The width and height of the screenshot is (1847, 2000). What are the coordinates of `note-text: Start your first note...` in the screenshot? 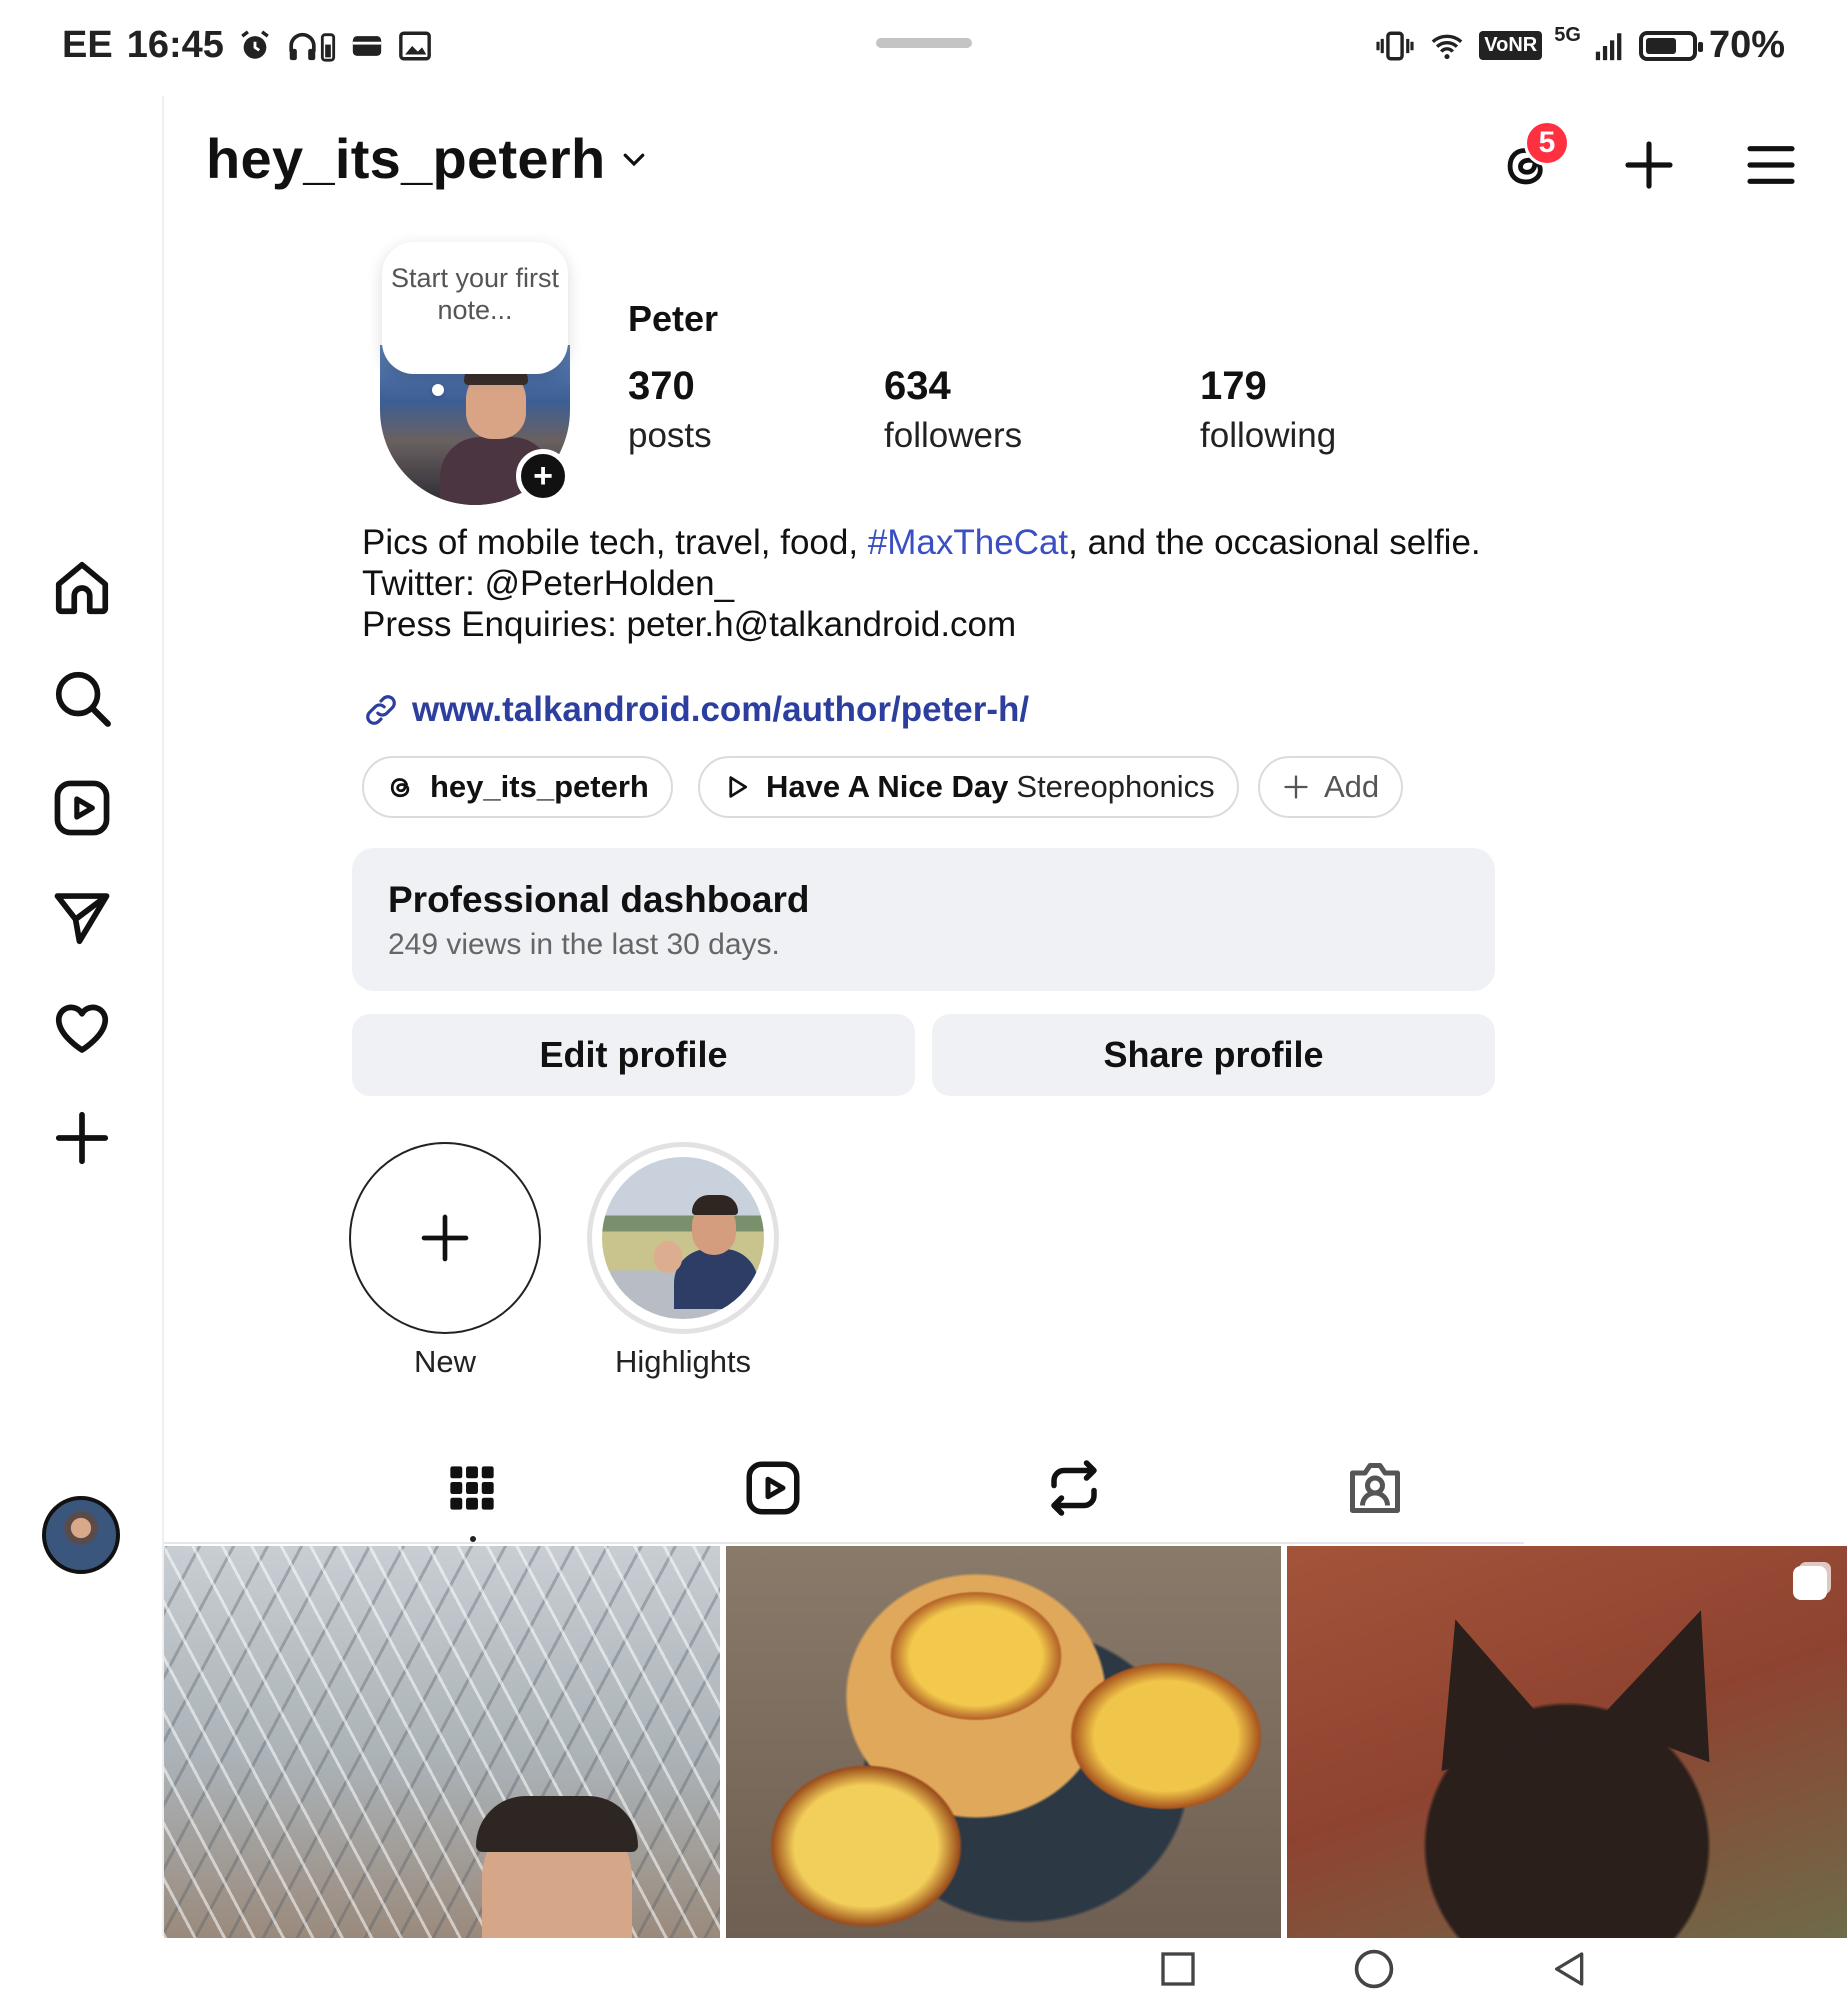 It's located at (475, 294).